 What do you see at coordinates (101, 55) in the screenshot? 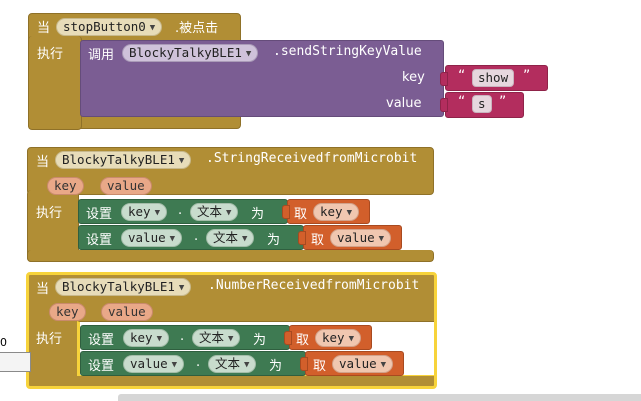
I see `call-label: 调用` at bounding box center [101, 55].